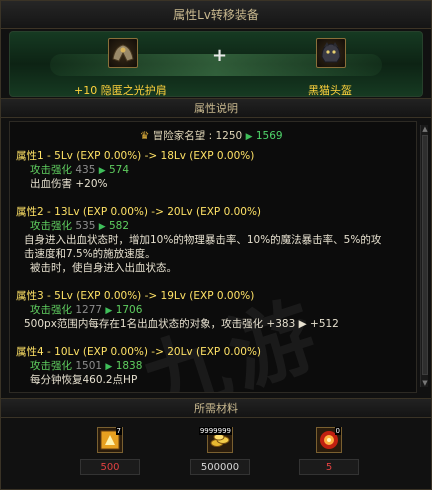  I want to click on materials-header: 所需材料, so click(216, 408).